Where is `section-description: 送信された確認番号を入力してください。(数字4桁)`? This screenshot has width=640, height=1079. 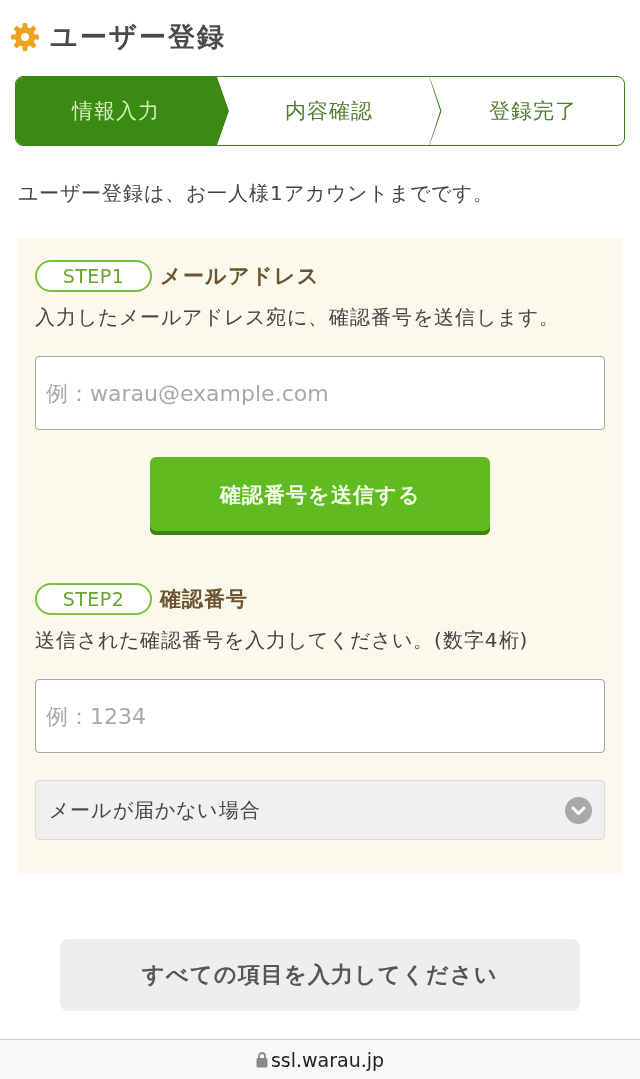
section-description: 送信された確認番号を入力してください。(数字4桁) is located at coordinates (282, 640).